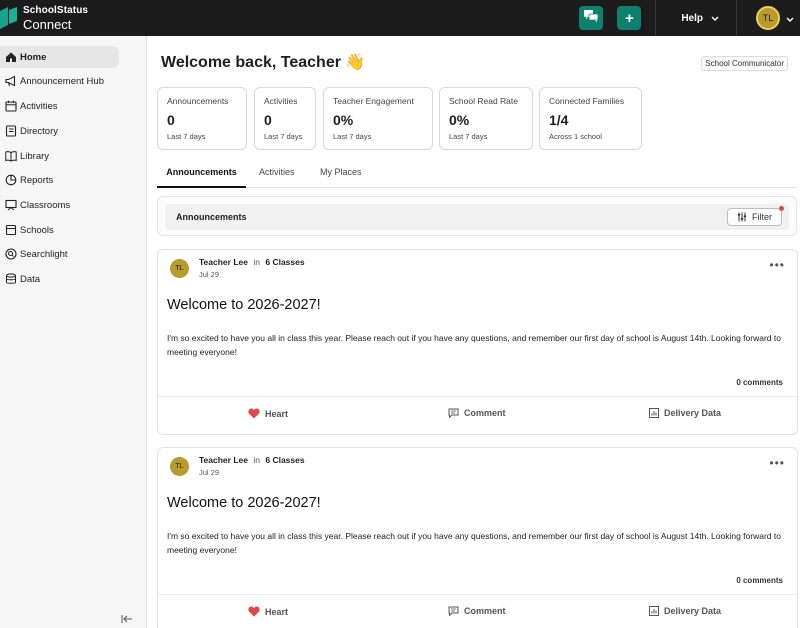 This screenshot has height=628, width=800. Describe the element at coordinates (590, 118) in the screenshot. I see `stat-card-connected-families: Connected Families 1/4 Across 1 school` at that location.